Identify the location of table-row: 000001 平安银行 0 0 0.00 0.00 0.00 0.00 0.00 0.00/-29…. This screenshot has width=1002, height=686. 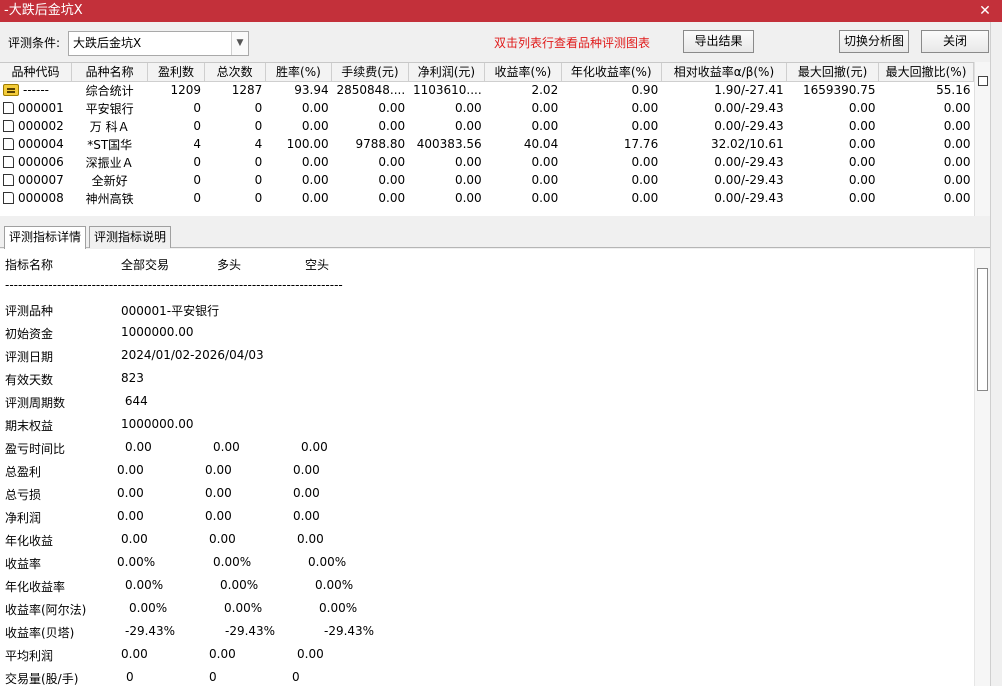
(487, 108).